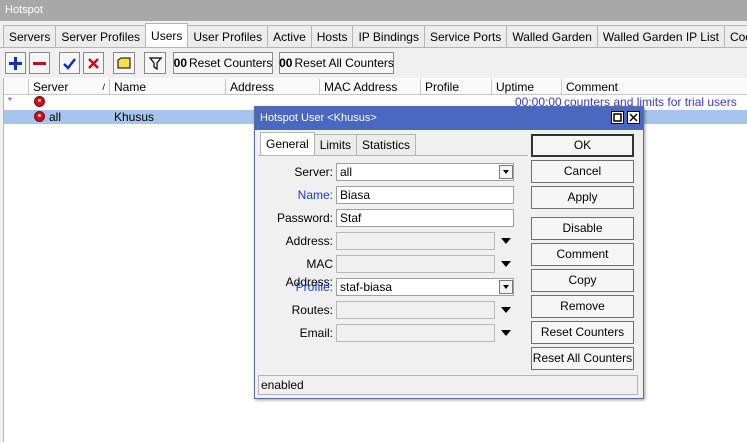 The width and height of the screenshot is (747, 442). I want to click on tab-users: Users, so click(167, 35).